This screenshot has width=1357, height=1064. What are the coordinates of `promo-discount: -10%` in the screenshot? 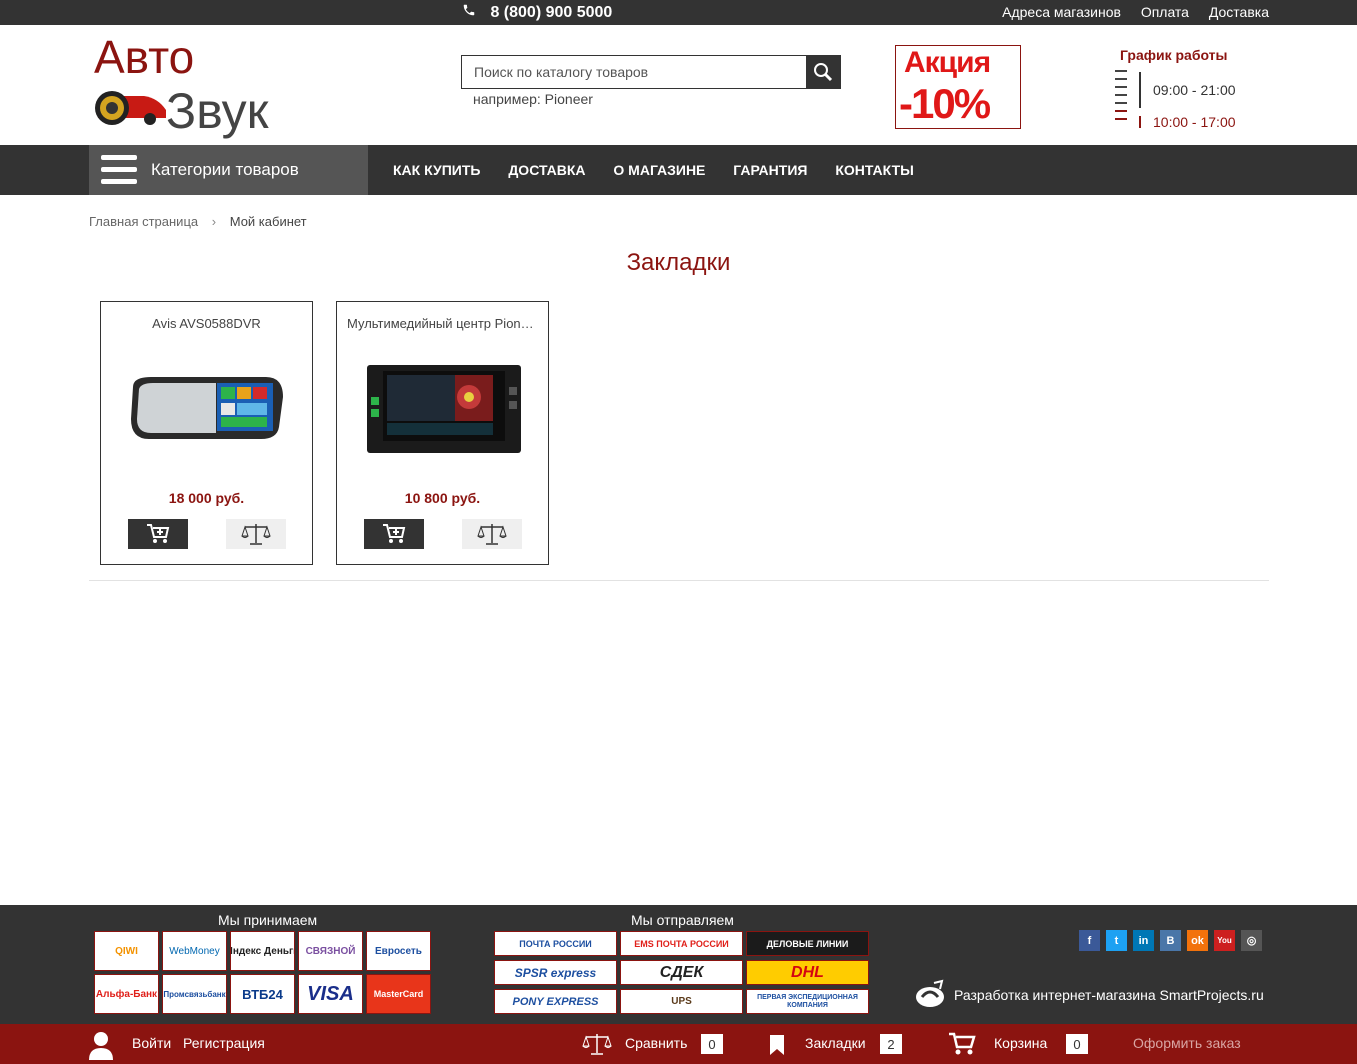 It's located at (945, 103).